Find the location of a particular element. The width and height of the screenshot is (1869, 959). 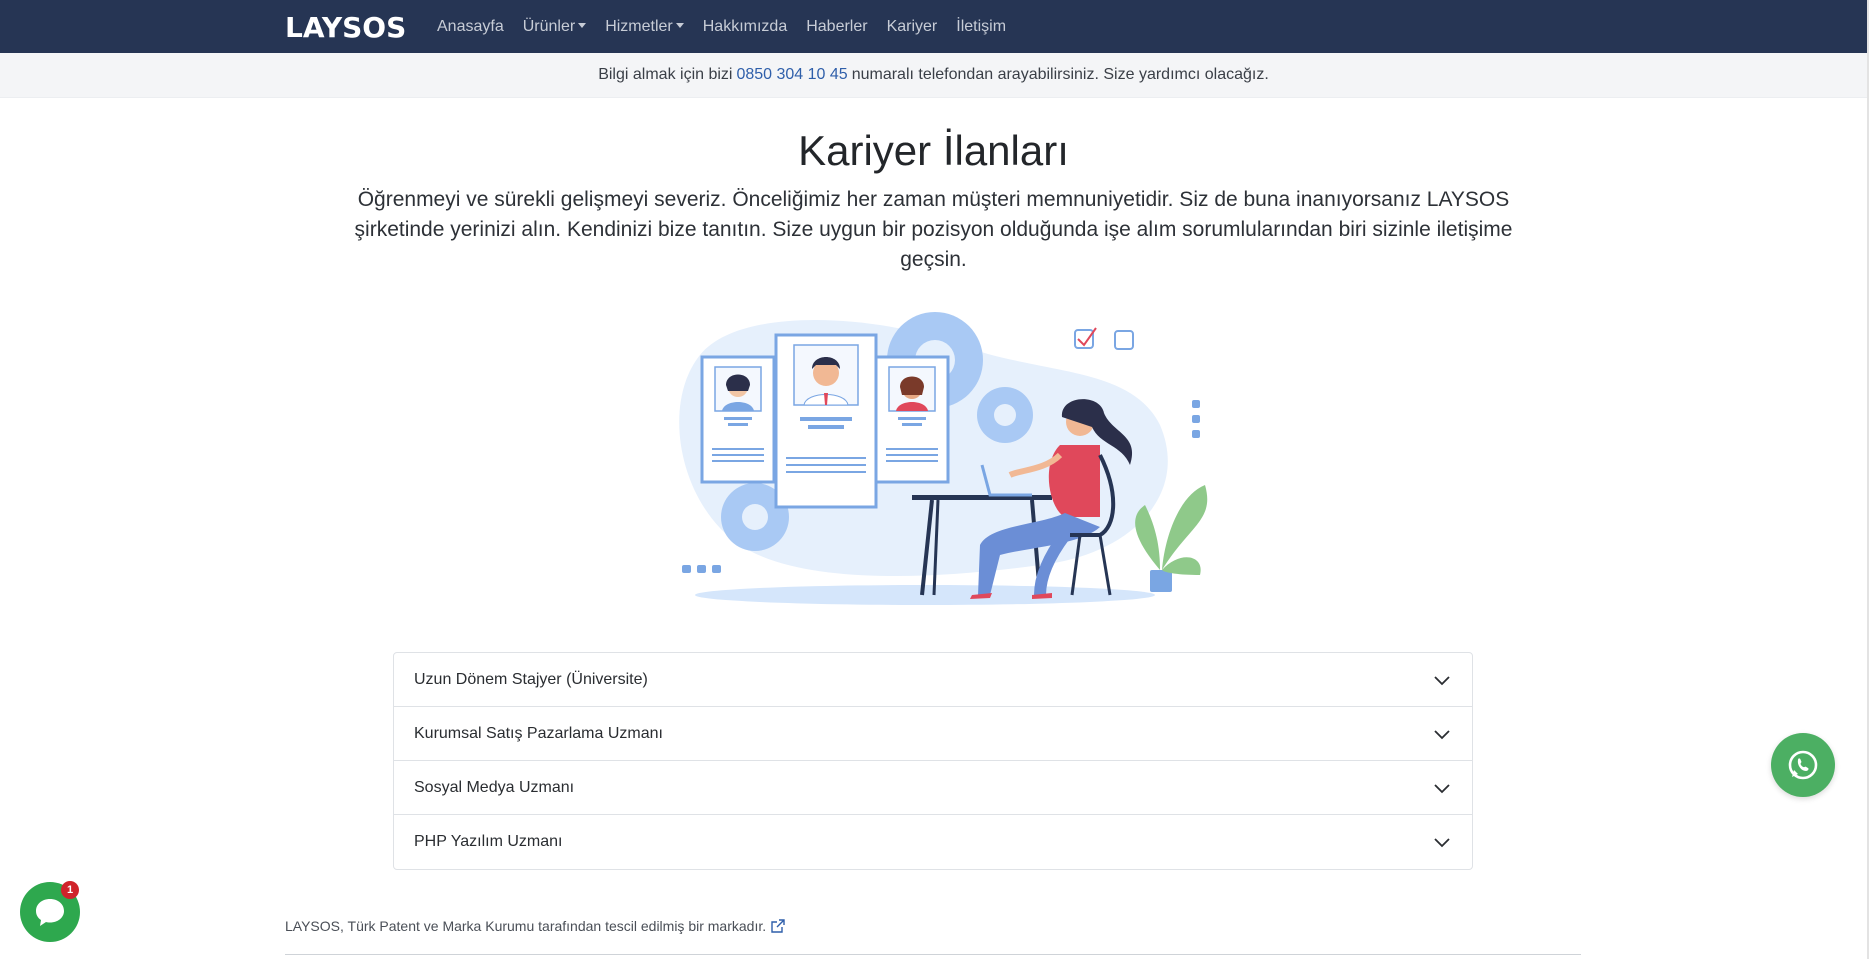

job-title: Uzun Dönem Stajyer (Üniversite) is located at coordinates (531, 679).